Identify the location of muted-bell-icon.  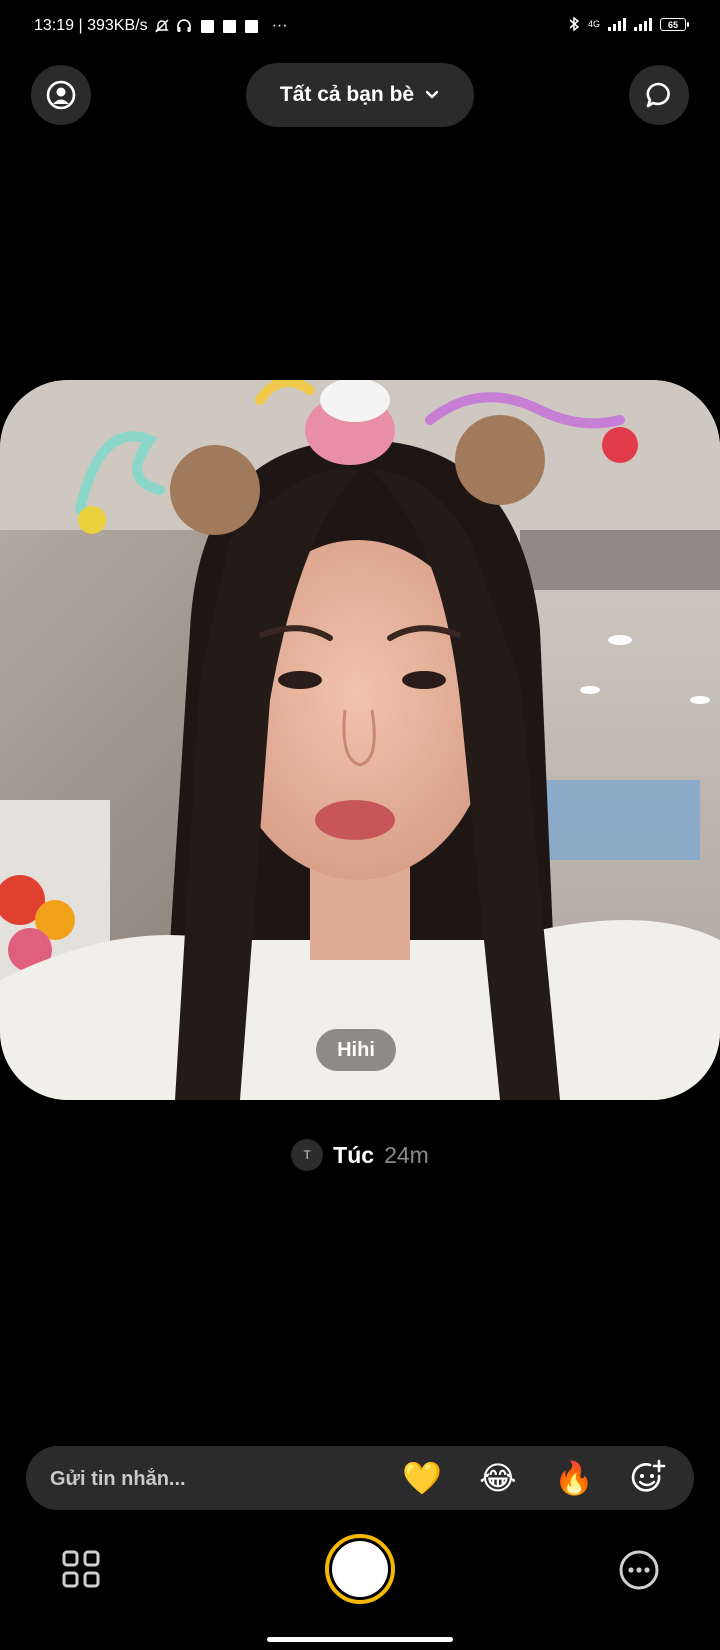
(161, 26).